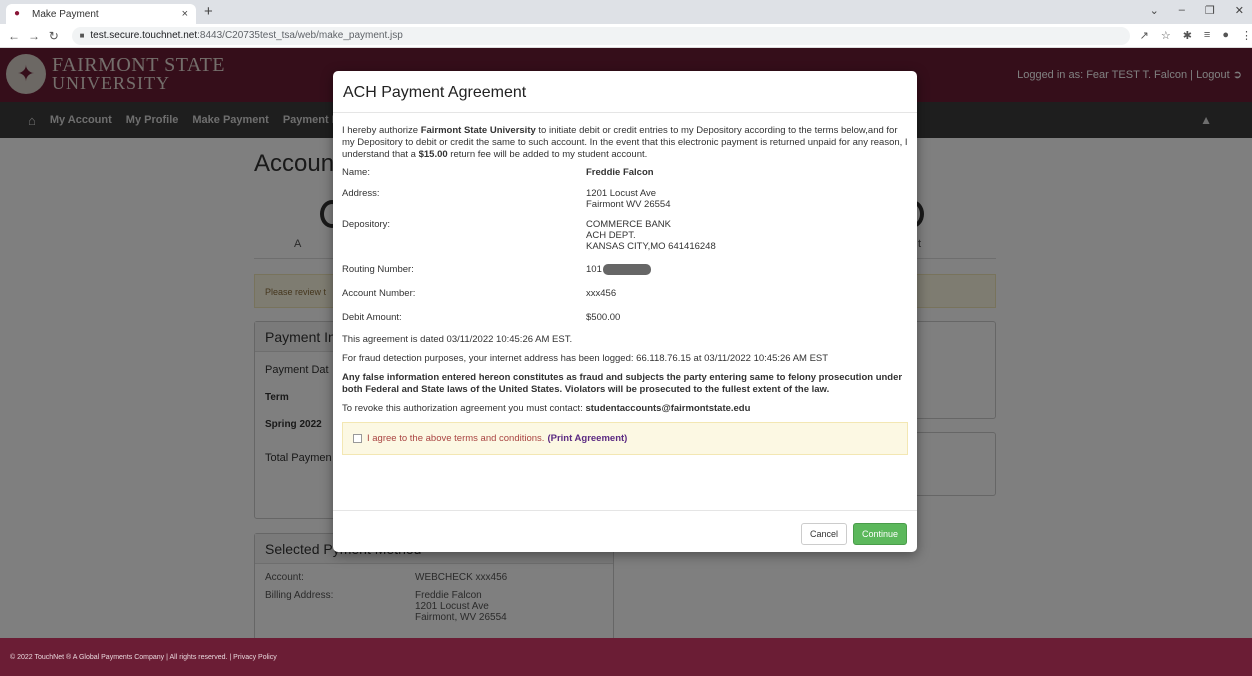  I want to click on modal-title: ACH Payment Agreement, so click(625, 92).